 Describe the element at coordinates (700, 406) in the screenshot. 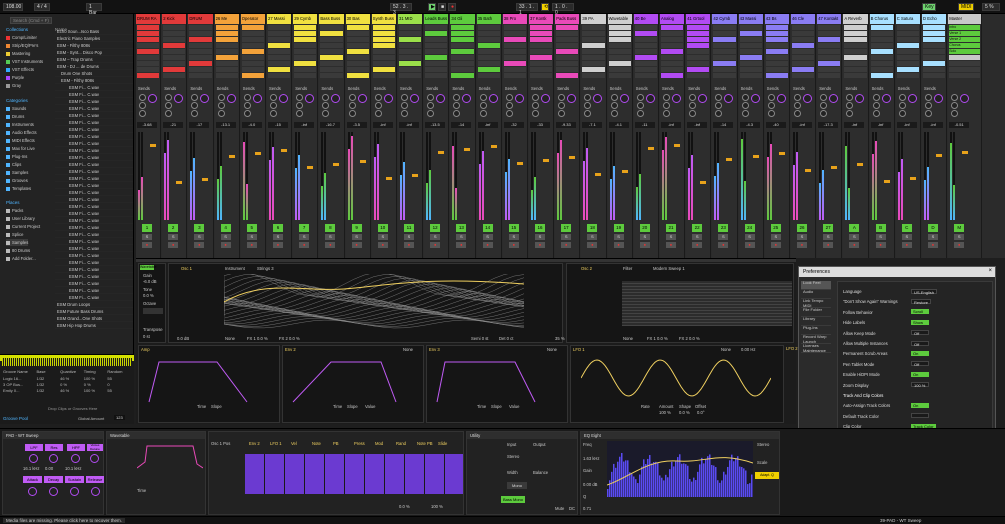

I see `lfo1-offset-label: Offset` at that location.